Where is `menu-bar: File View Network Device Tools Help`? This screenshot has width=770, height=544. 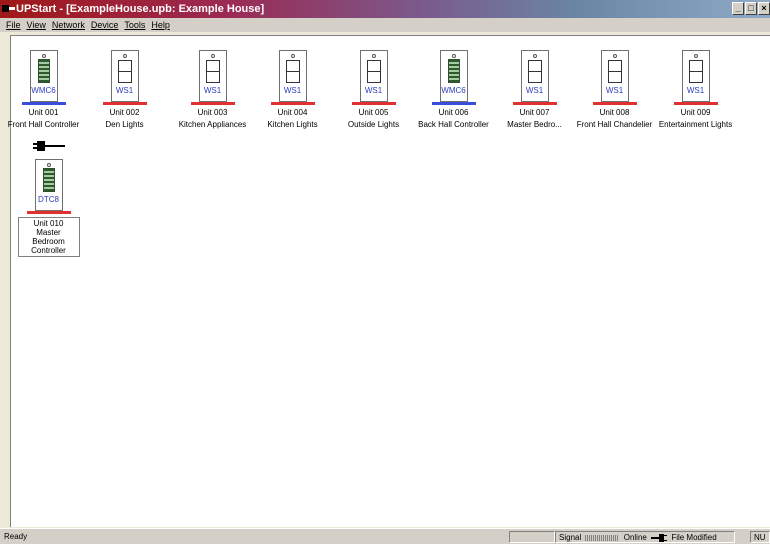 menu-bar: File View Network Device Tools Help is located at coordinates (385, 25).